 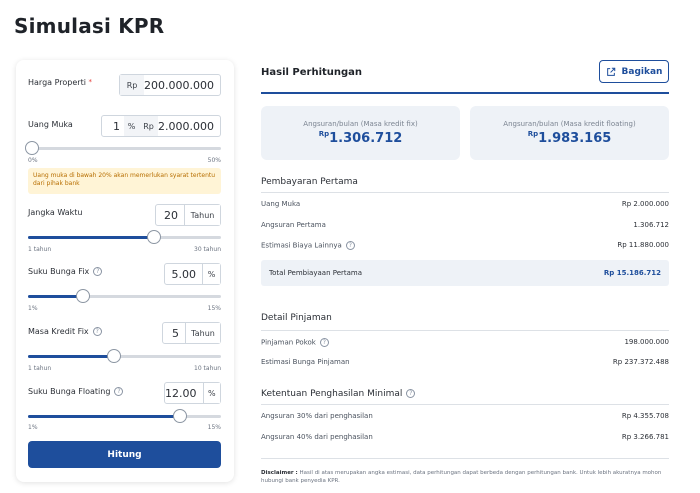 What do you see at coordinates (651, 225) in the screenshot?
I see `row-value: 1.306.712` at bounding box center [651, 225].